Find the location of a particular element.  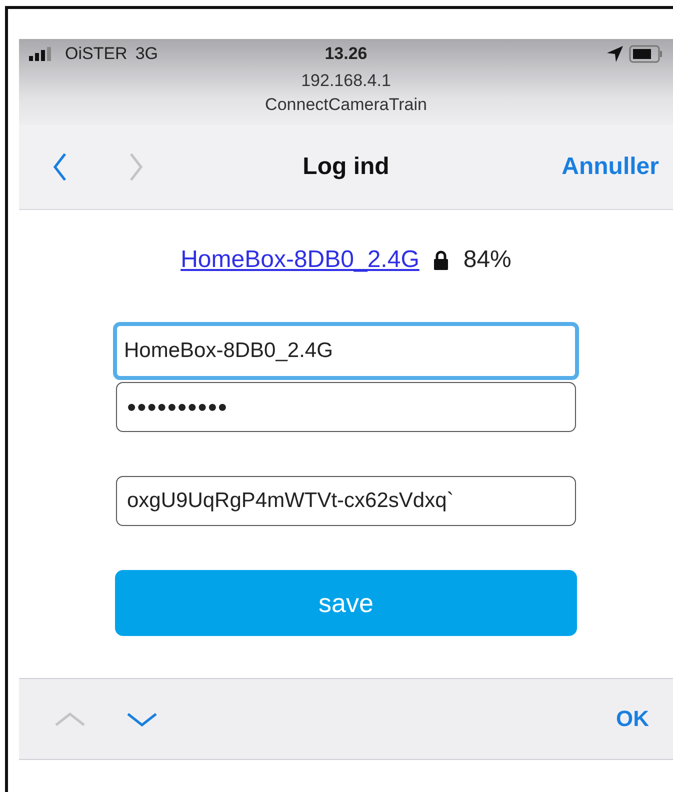

ok-button: OK is located at coordinates (632, 719).